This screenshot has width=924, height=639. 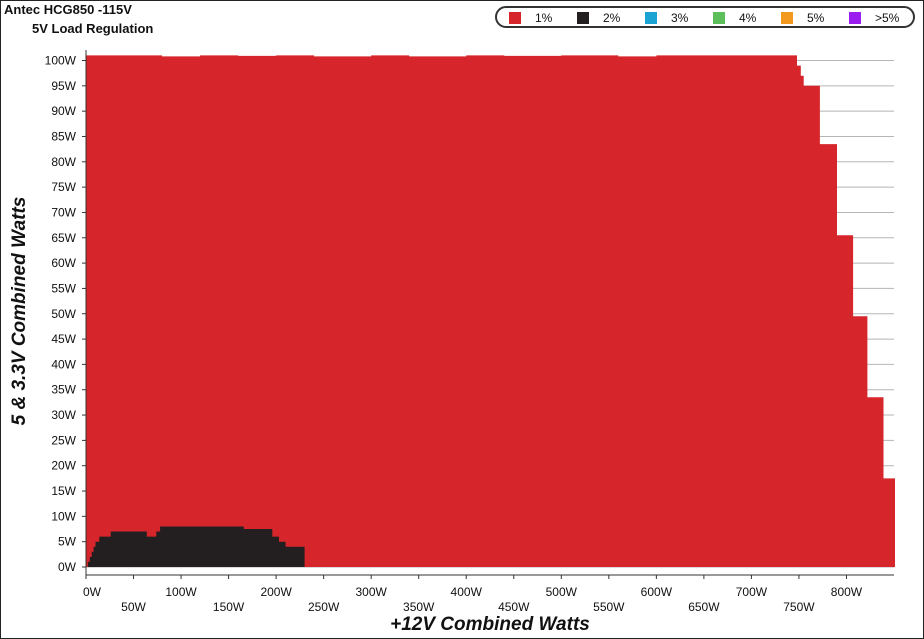 What do you see at coordinates (63, 288) in the screenshot?
I see `y-tick-label-11: 55W` at bounding box center [63, 288].